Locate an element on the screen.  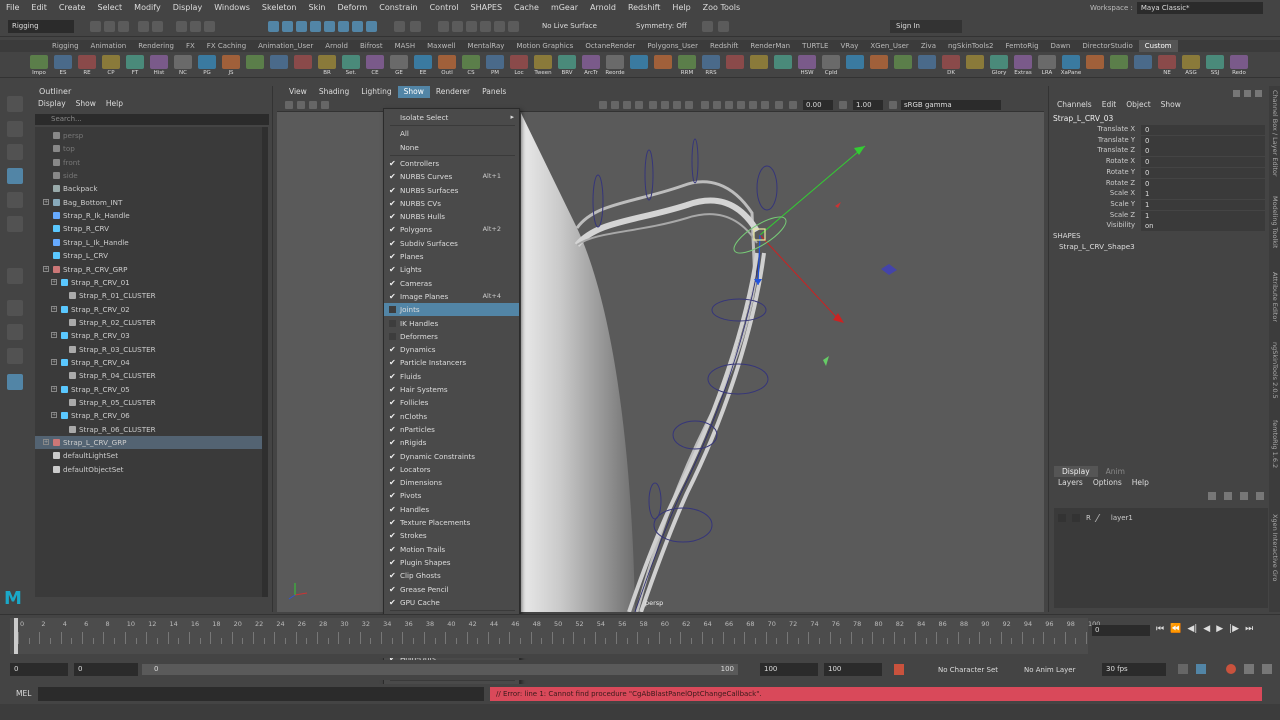
gamma-icon is located at coordinates (843, 105).